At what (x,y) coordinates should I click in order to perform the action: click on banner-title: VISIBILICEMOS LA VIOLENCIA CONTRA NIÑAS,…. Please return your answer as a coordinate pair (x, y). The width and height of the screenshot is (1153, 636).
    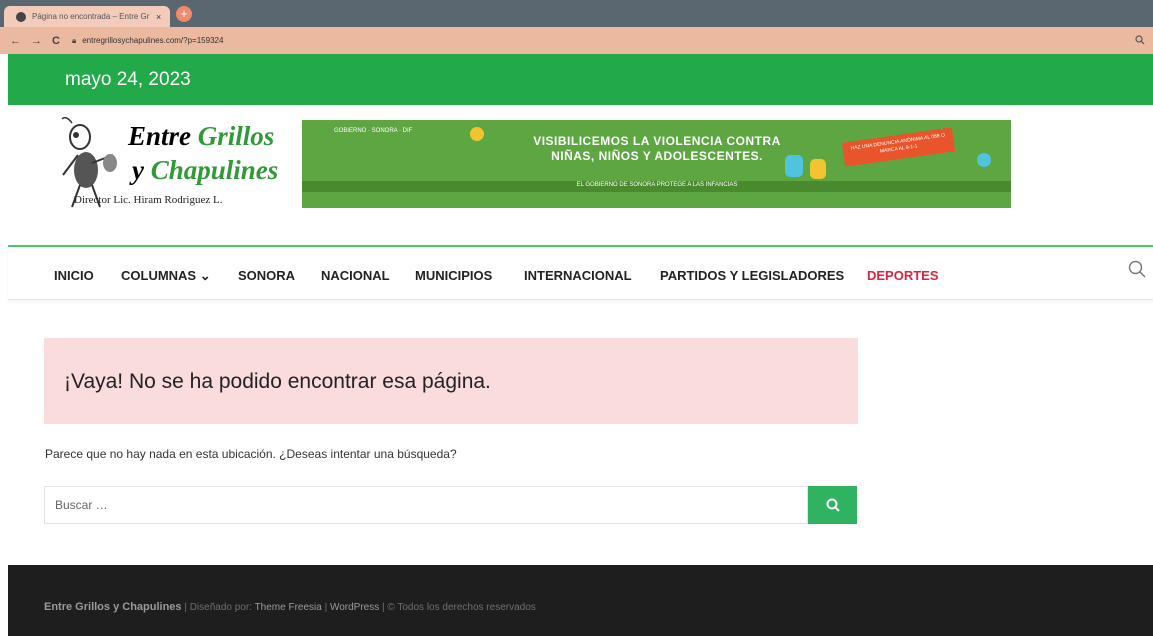
    Looking at the image, I should click on (657, 148).